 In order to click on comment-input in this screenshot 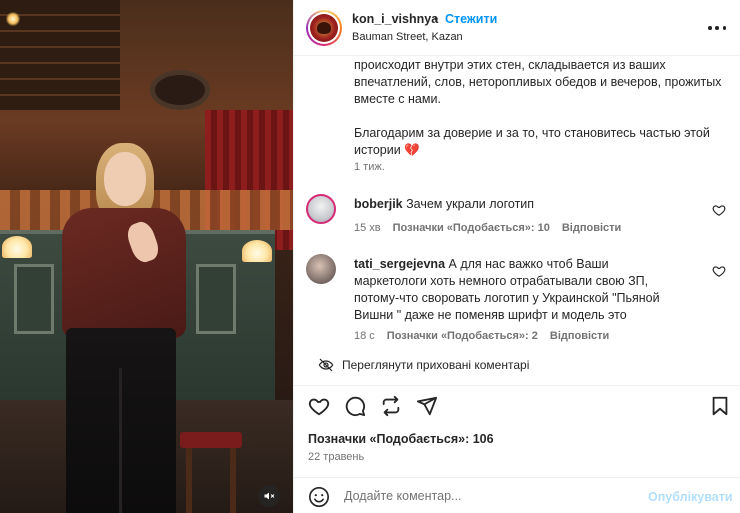, I will do `click(489, 496)`.